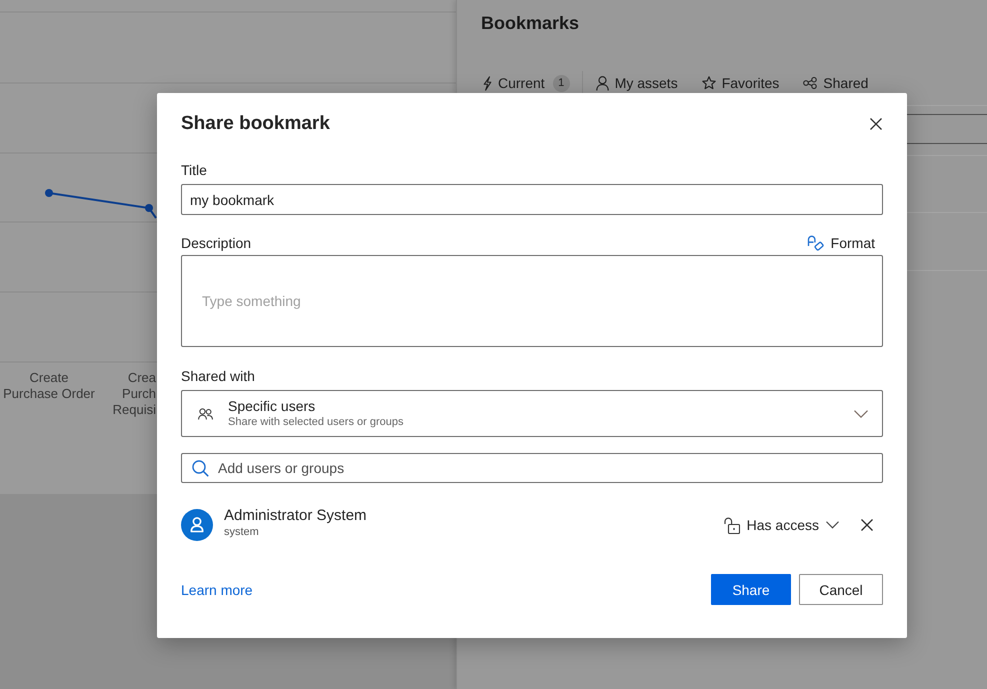 The image size is (987, 689). I want to click on share-button: Share, so click(751, 589).